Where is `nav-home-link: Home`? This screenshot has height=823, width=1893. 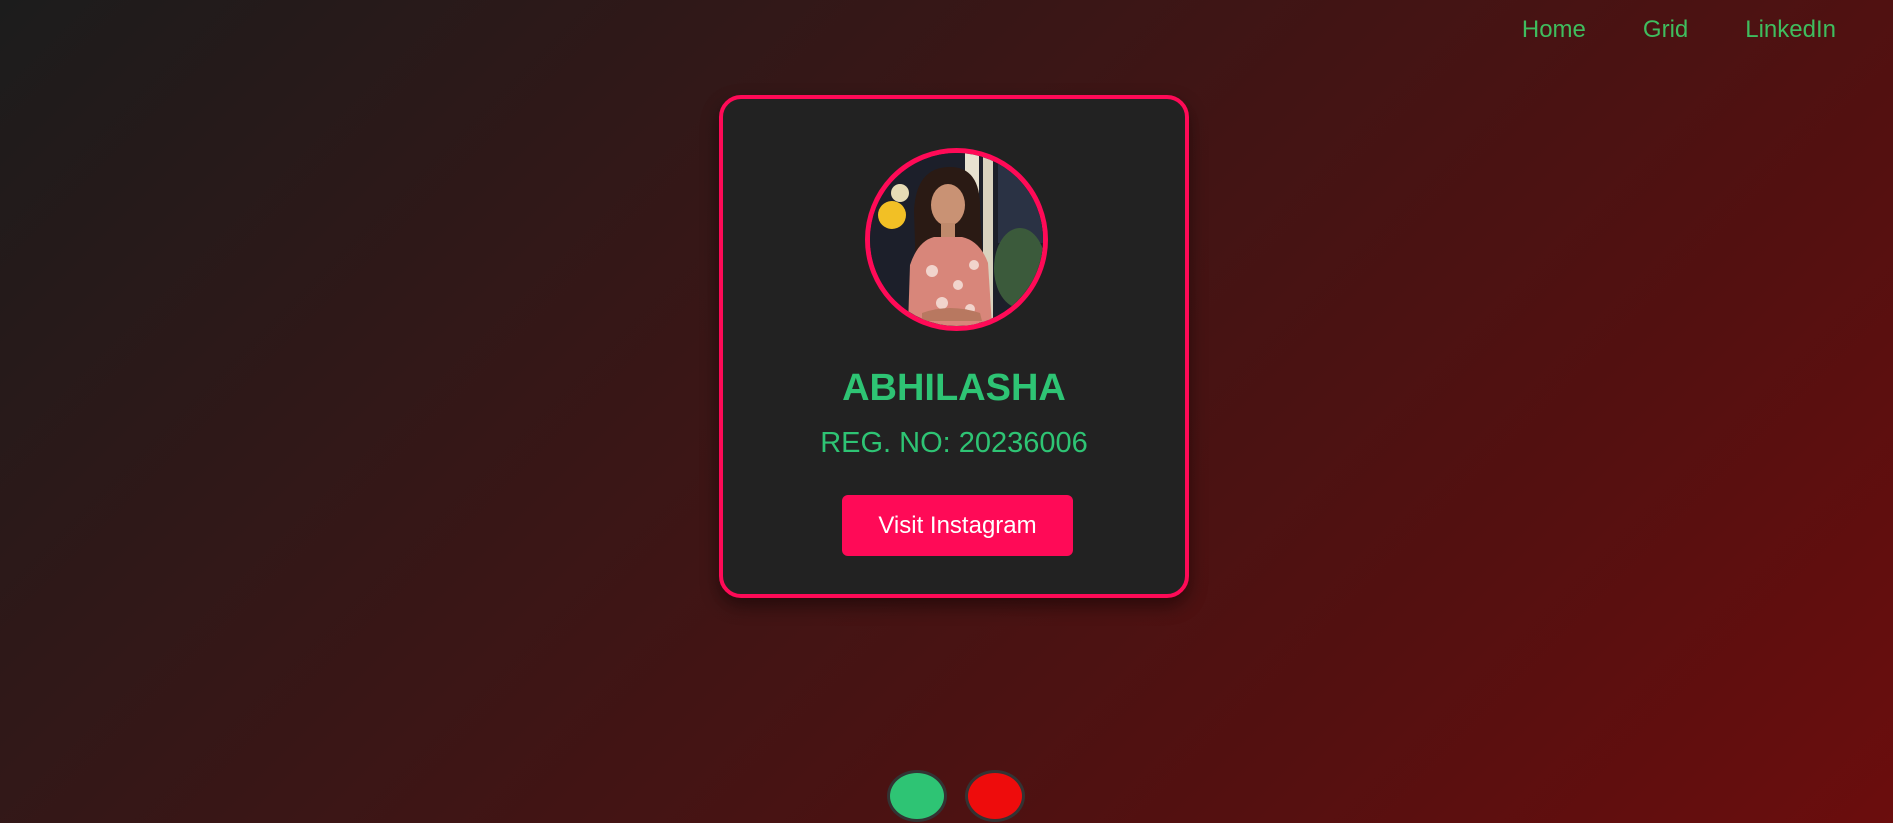
nav-home-link: Home is located at coordinates (1554, 30).